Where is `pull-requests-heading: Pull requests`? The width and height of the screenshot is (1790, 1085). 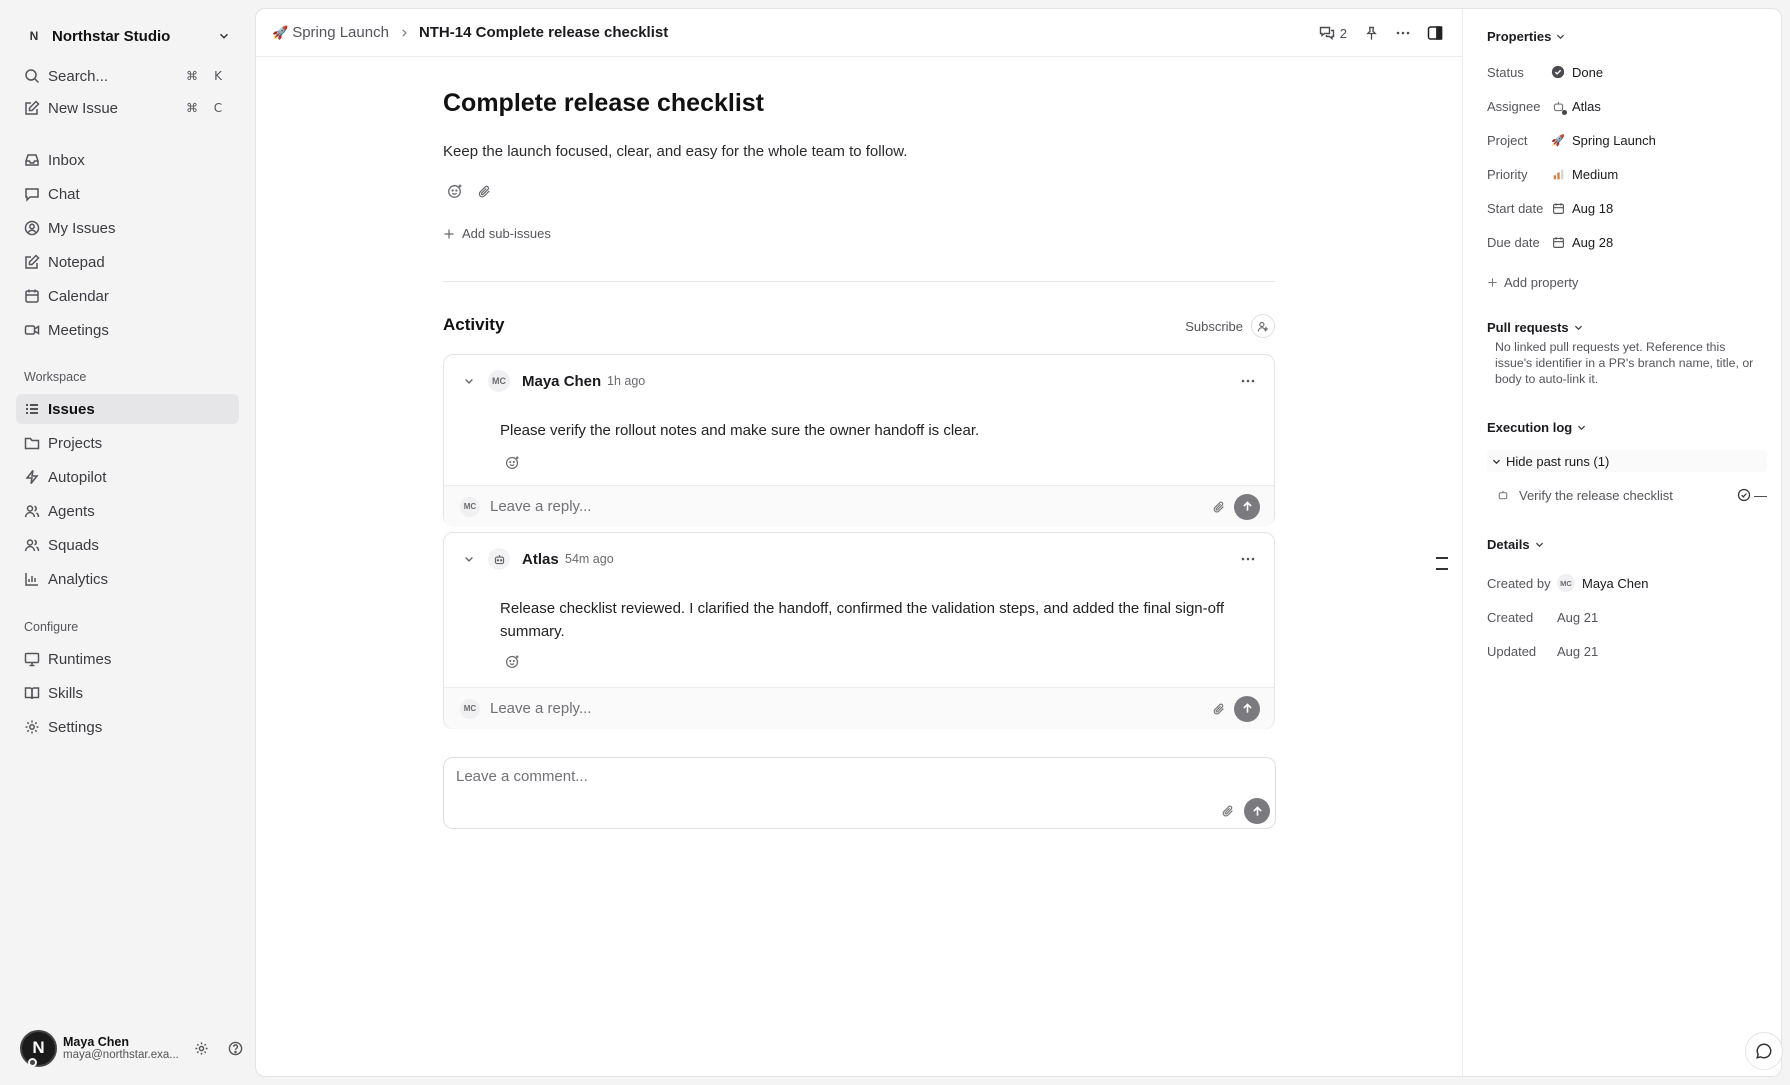 pull-requests-heading: Pull requests is located at coordinates (1535, 327).